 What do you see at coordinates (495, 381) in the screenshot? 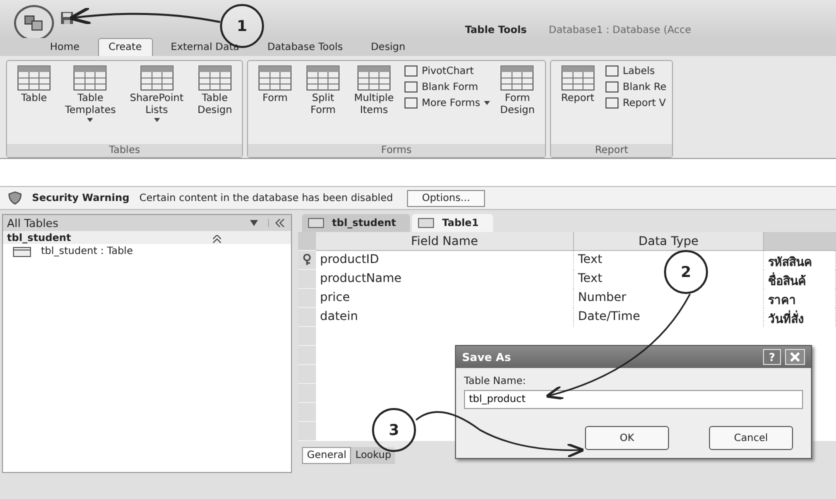
I see `field-label: Table Name:` at bounding box center [495, 381].